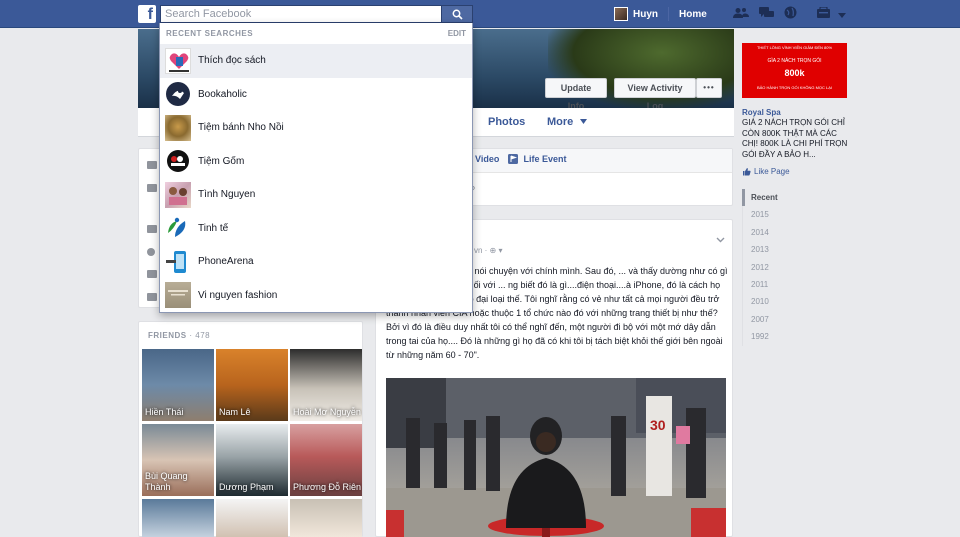  What do you see at coordinates (576, 94) in the screenshot?
I see `update-info-button: Update Info` at bounding box center [576, 94].